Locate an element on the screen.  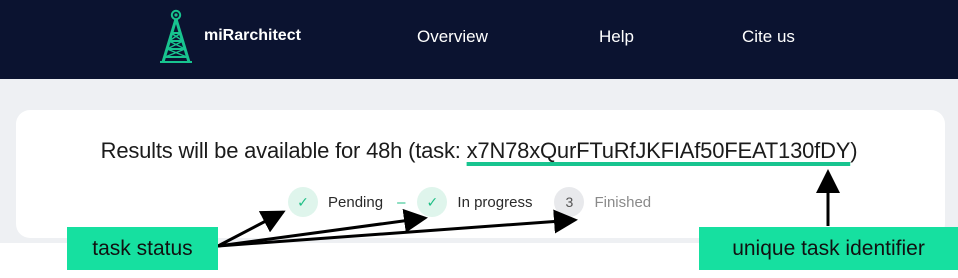
task-status-annotation: task status is located at coordinates (142, 248).